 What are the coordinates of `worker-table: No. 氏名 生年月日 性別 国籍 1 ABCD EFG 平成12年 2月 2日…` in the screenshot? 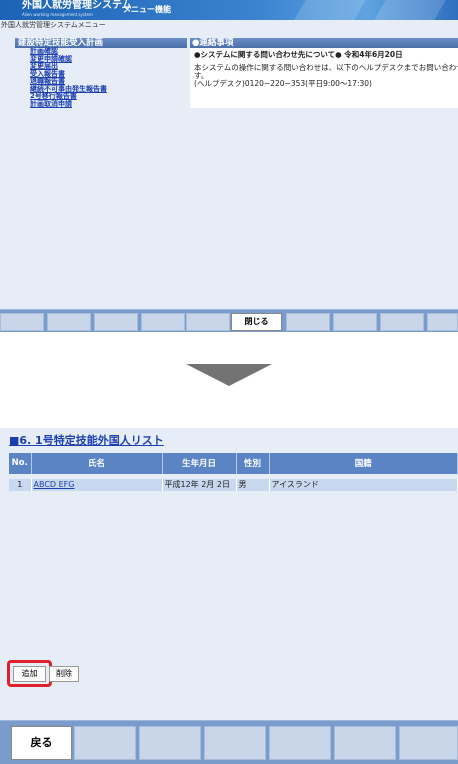 It's located at (233, 472).